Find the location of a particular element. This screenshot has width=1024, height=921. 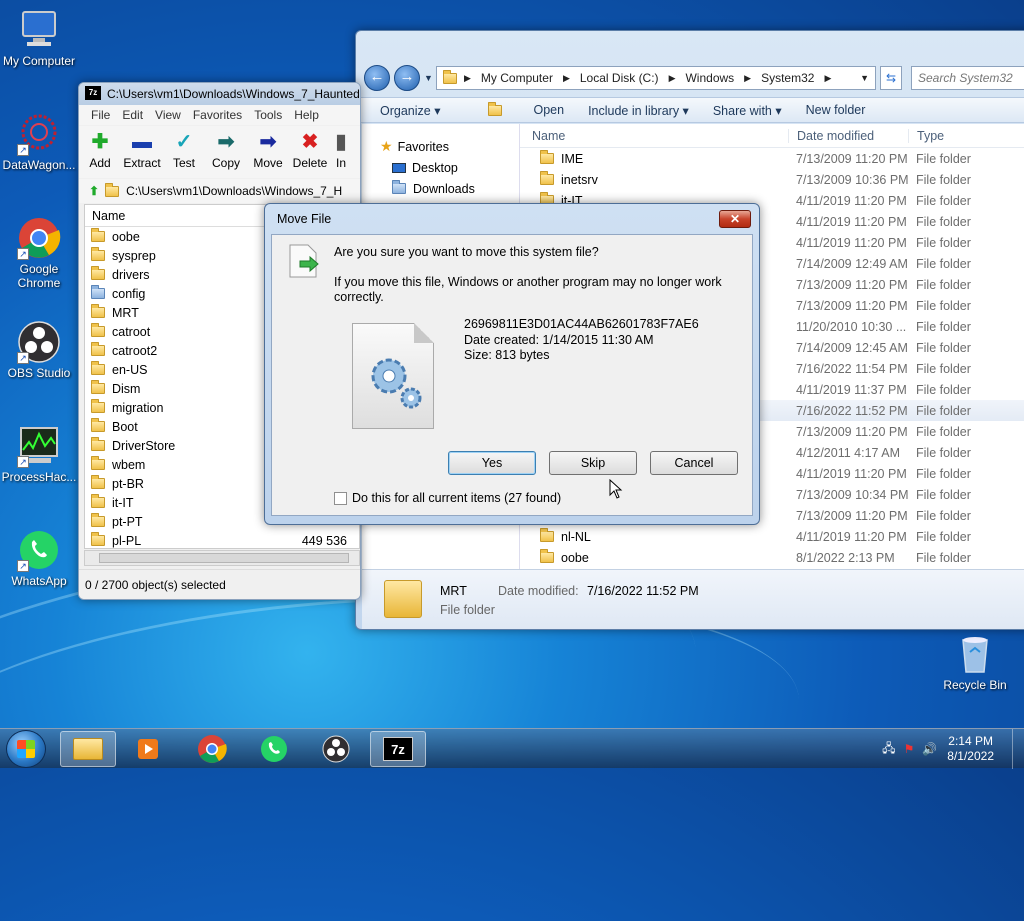

table-row: nl-NL 4/11/2019 11:20 PM File folder is located at coordinates (772, 536).